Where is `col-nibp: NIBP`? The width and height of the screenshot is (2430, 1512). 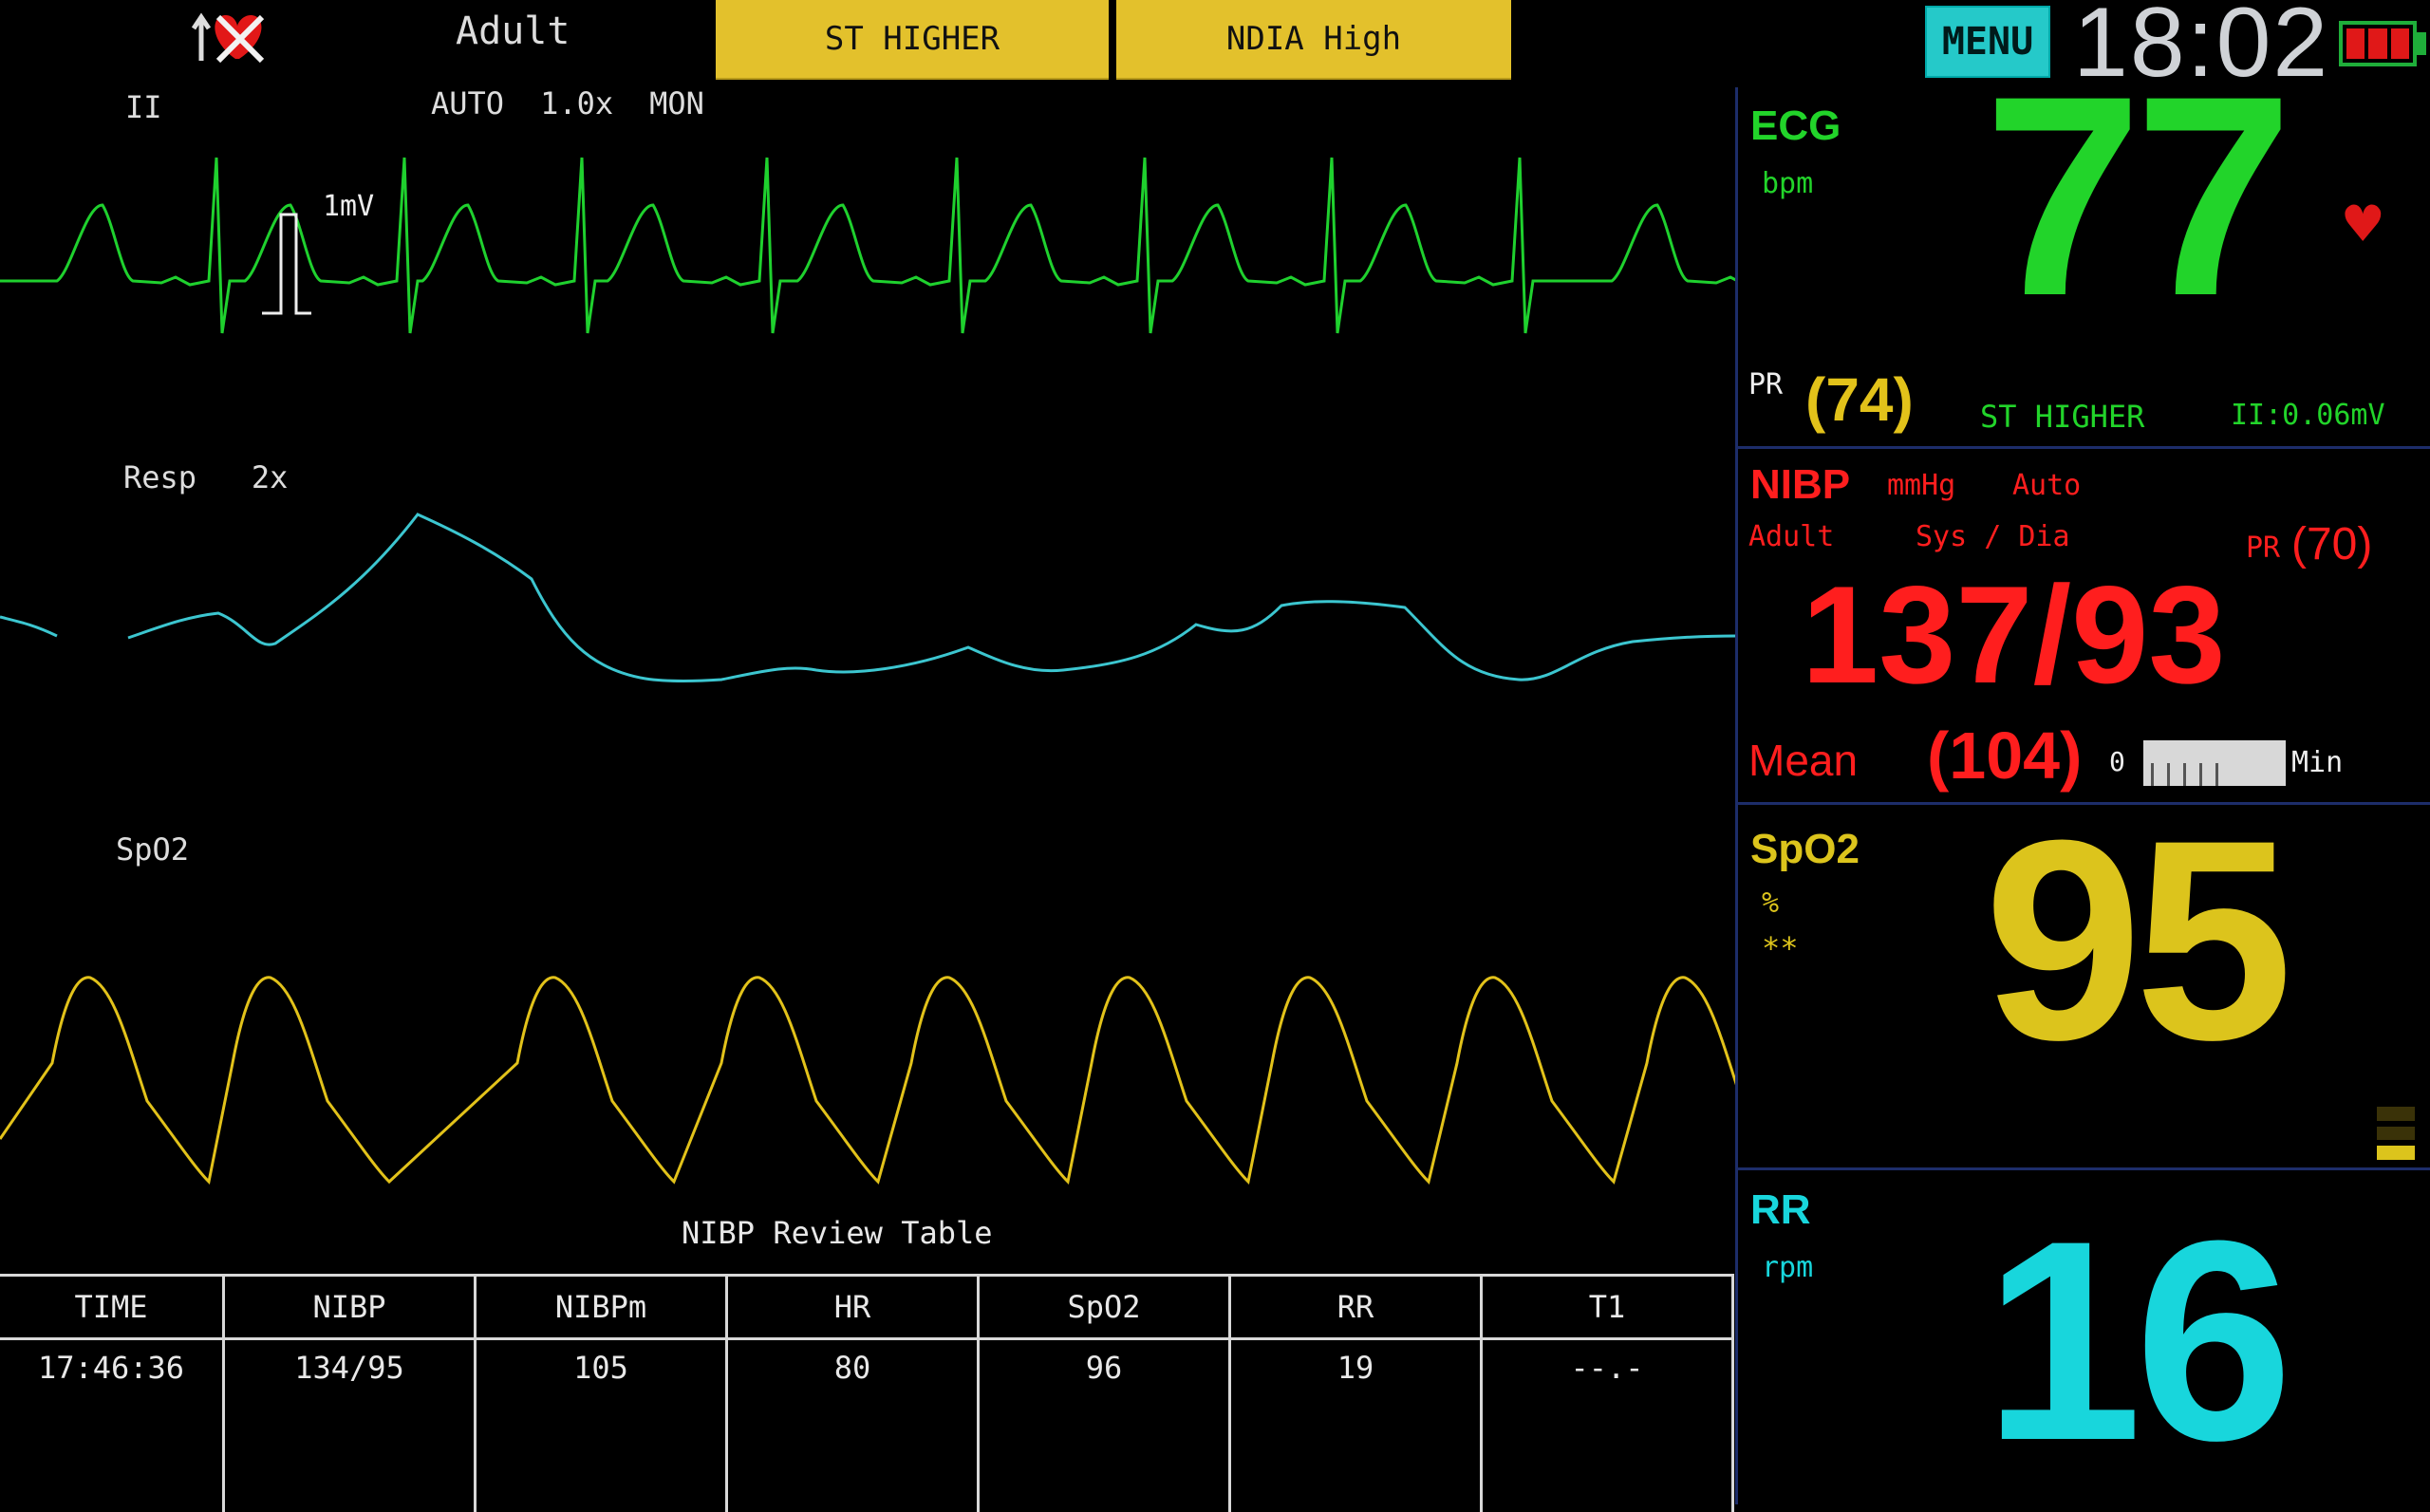 col-nibp: NIBP is located at coordinates (350, 1307).